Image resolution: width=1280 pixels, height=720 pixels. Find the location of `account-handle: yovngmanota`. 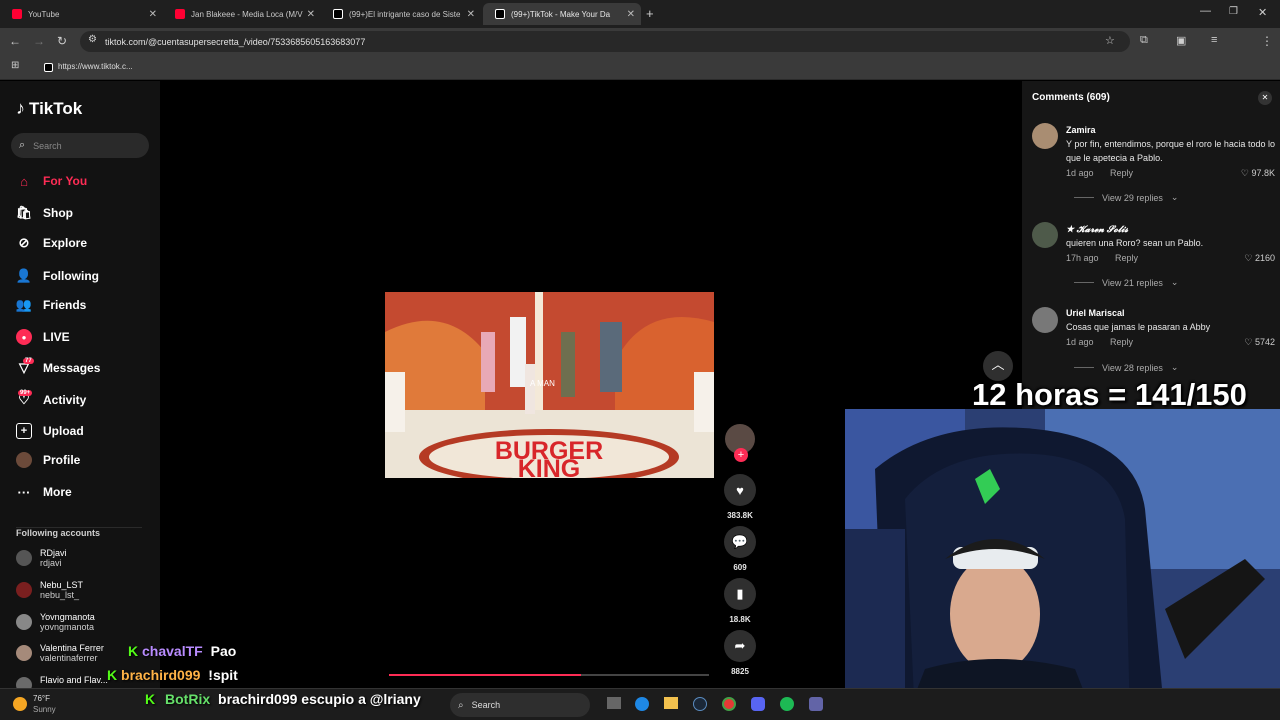

account-handle: yovngmanota is located at coordinates (67, 627).